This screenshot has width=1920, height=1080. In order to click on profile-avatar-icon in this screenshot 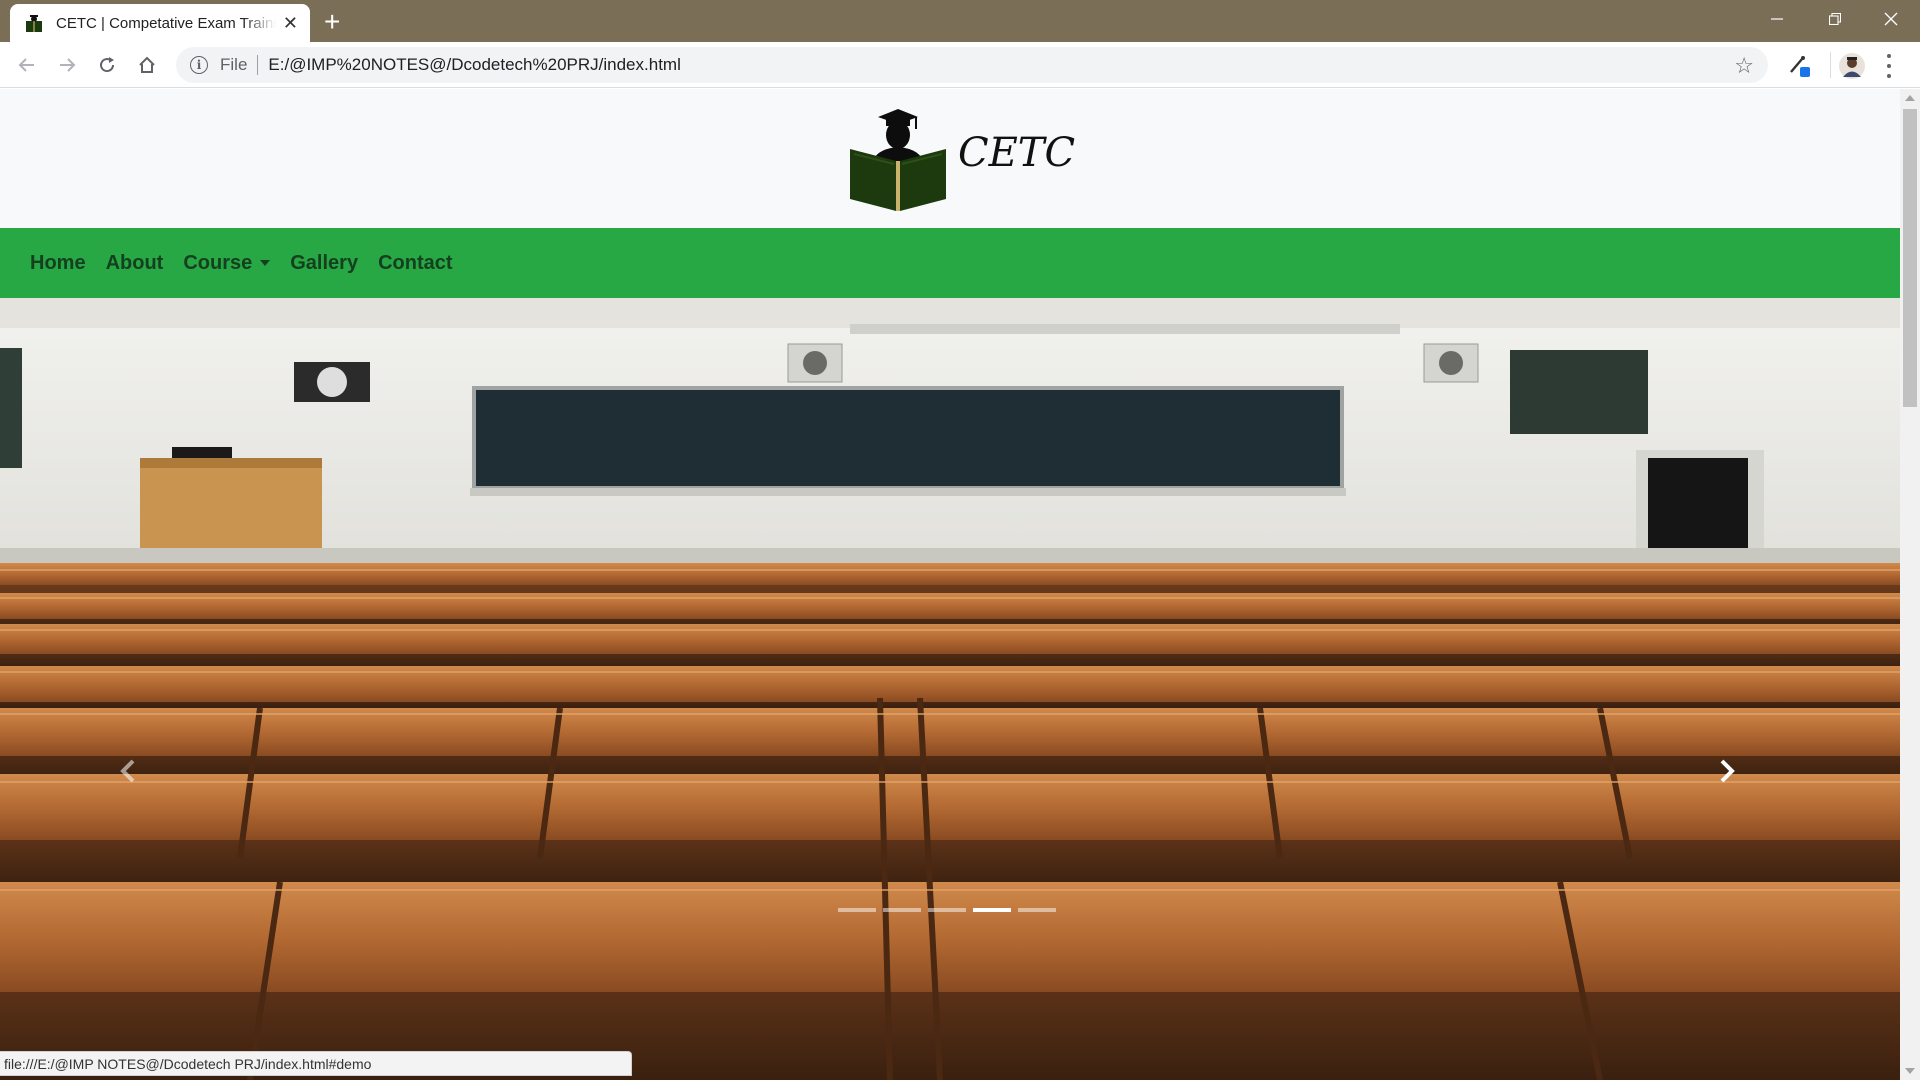, I will do `click(1852, 66)`.